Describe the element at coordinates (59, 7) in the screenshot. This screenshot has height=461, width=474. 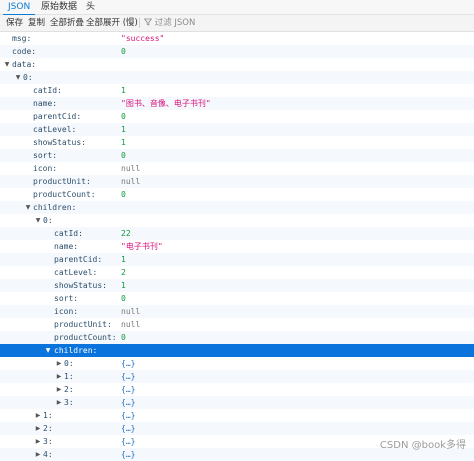
I see `tab-raw-data: 原始数据` at that location.